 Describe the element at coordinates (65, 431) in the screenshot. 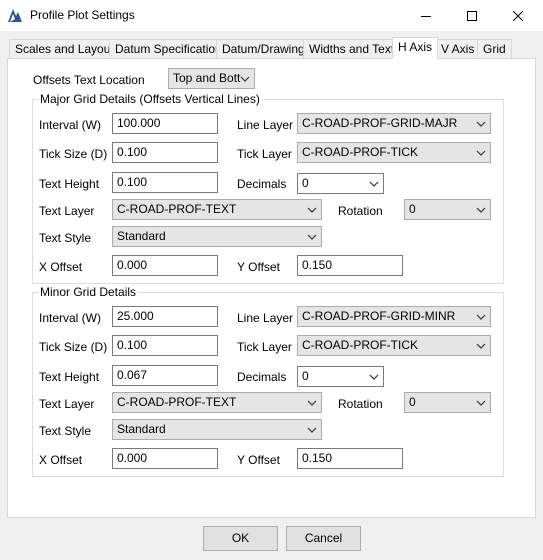

I see `minor-text-style-label: Text Style` at that location.